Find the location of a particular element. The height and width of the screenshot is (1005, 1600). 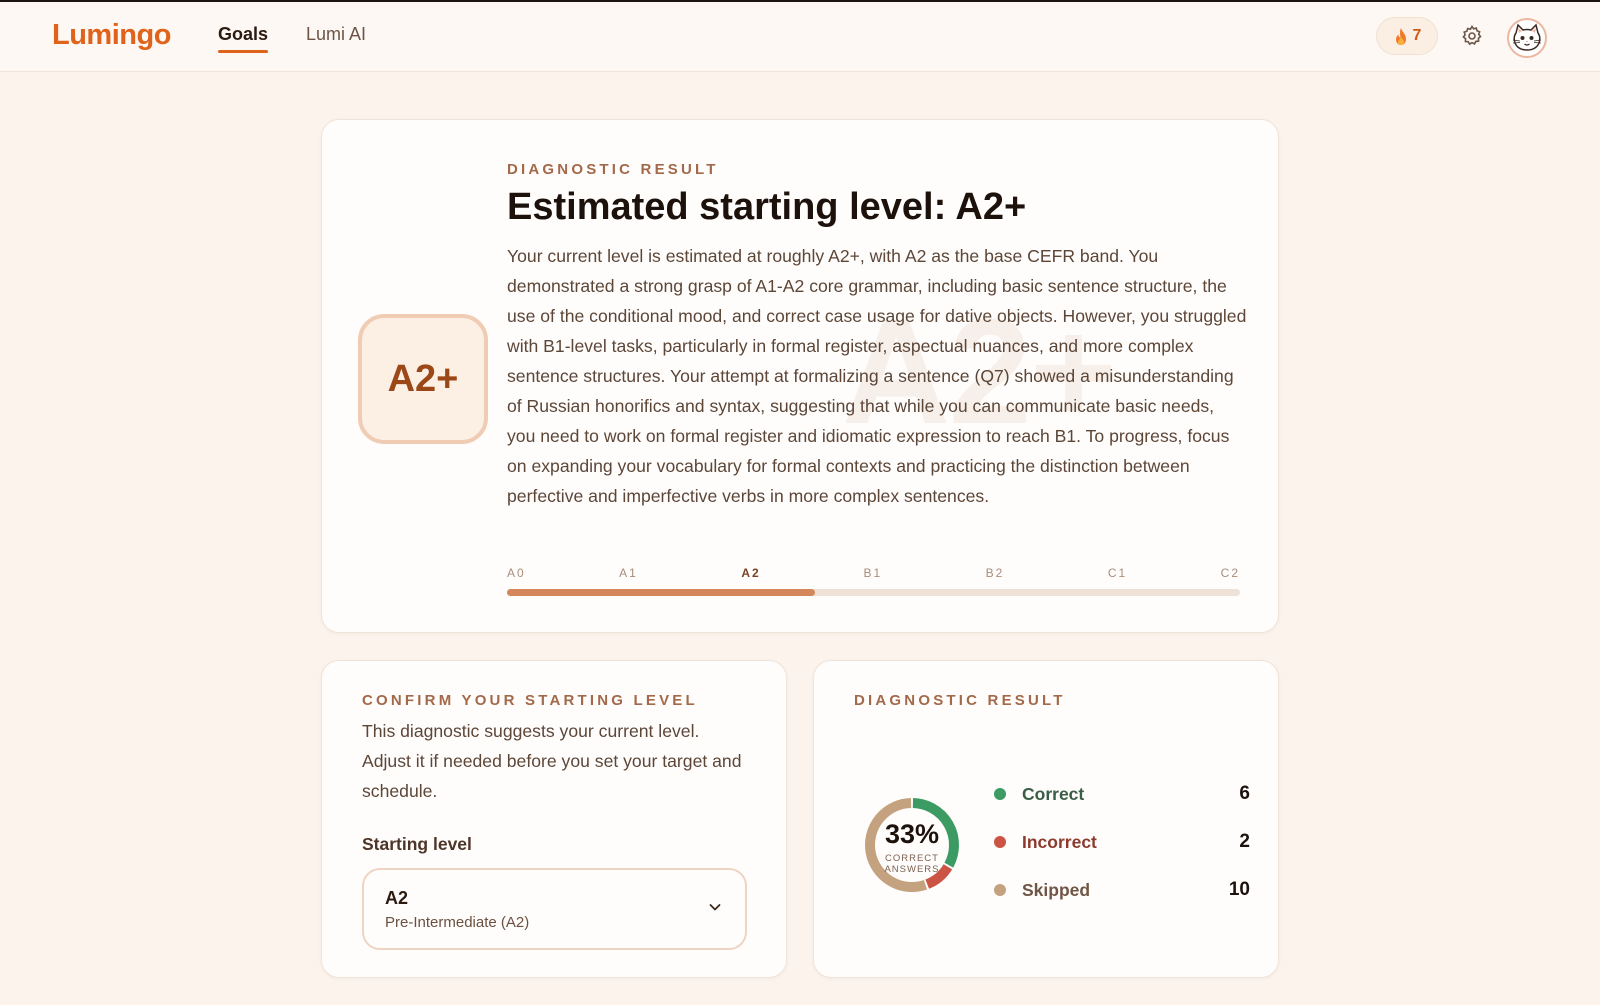

correct-label: Correct is located at coordinates (1053, 794).